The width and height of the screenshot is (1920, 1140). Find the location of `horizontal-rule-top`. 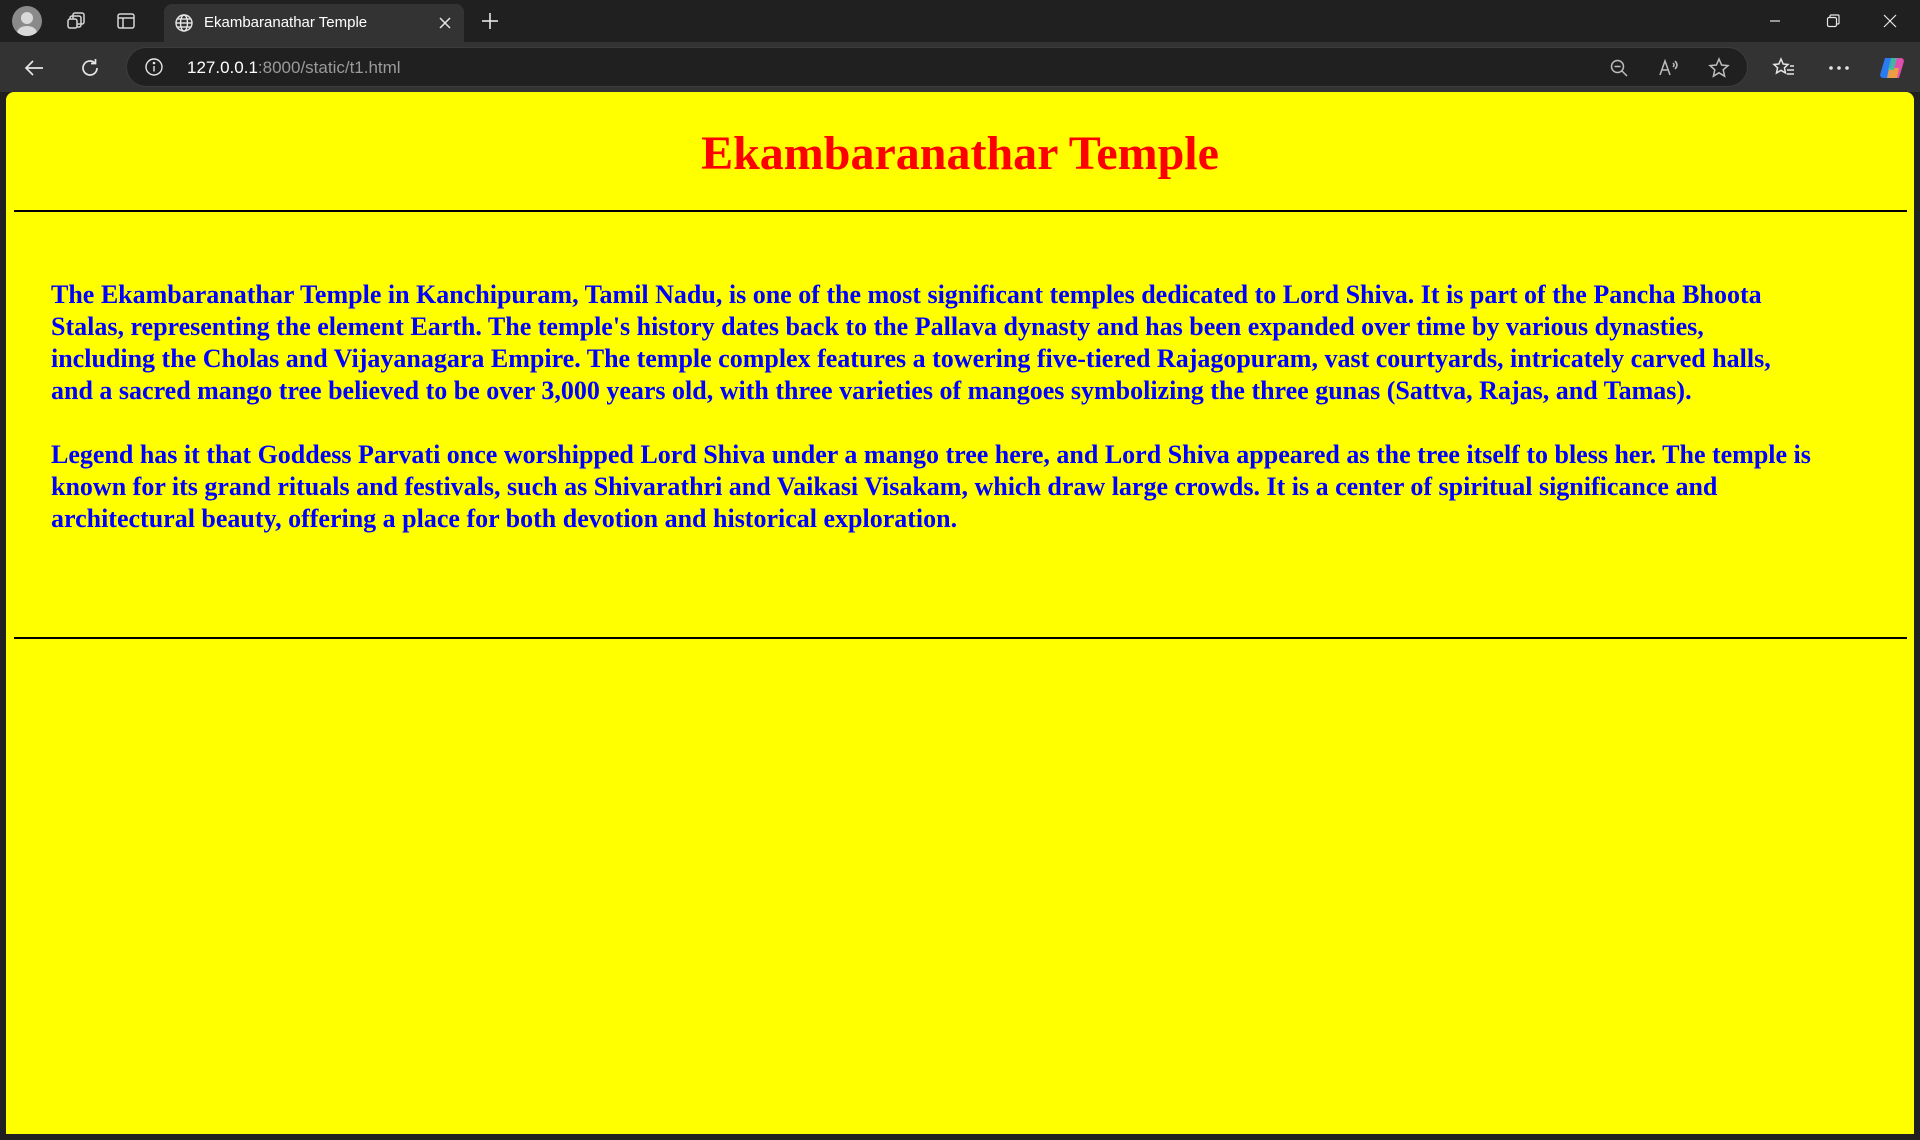

horizontal-rule-top is located at coordinates (960, 211).